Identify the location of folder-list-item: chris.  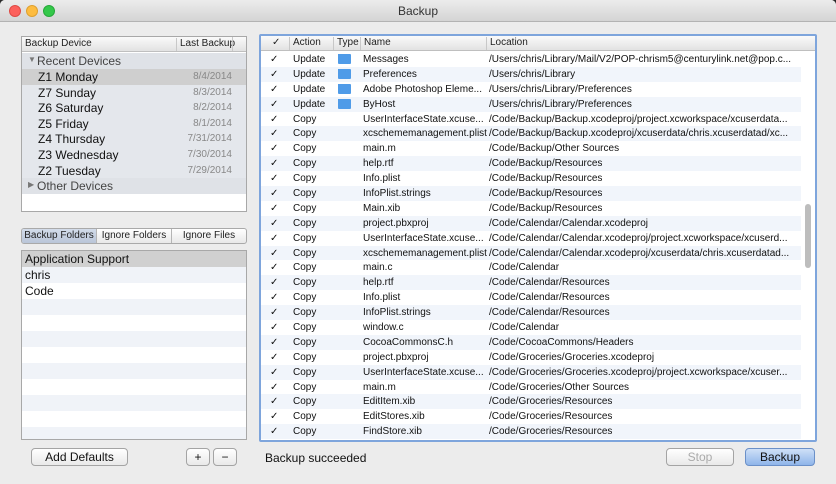
(134, 275).